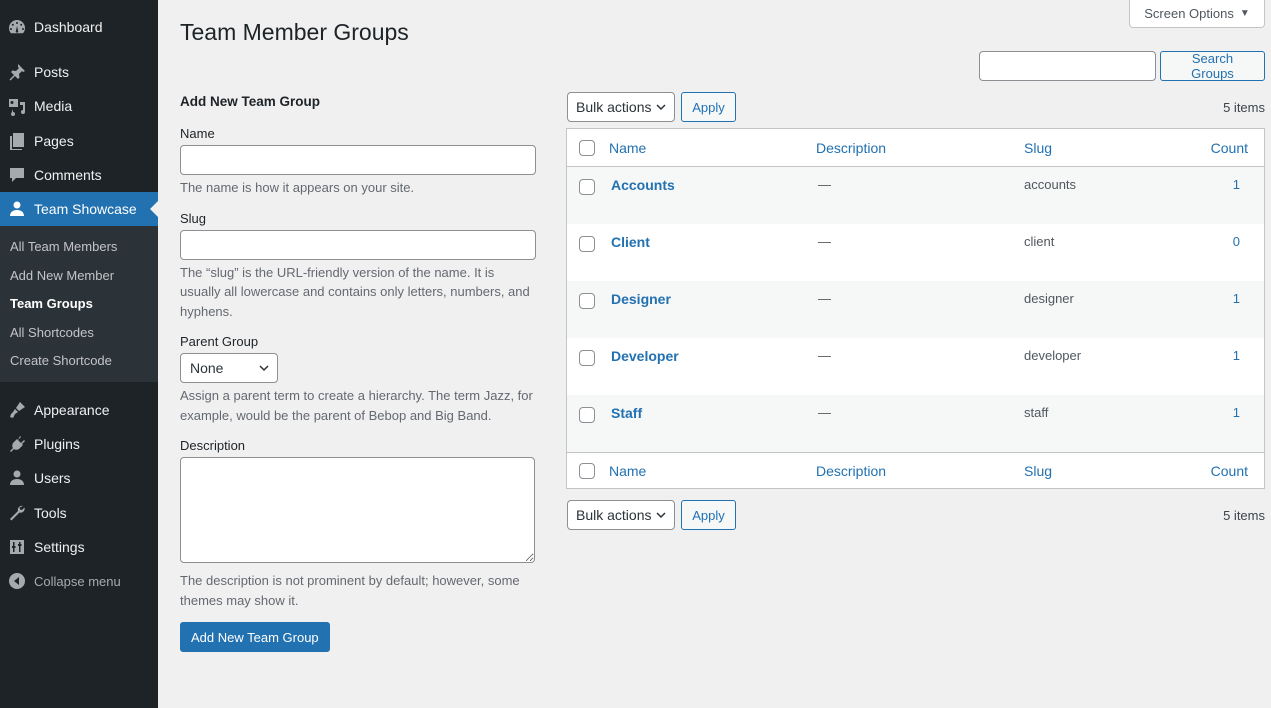  I want to click on column-slug-header: Slug, so click(1099, 148).